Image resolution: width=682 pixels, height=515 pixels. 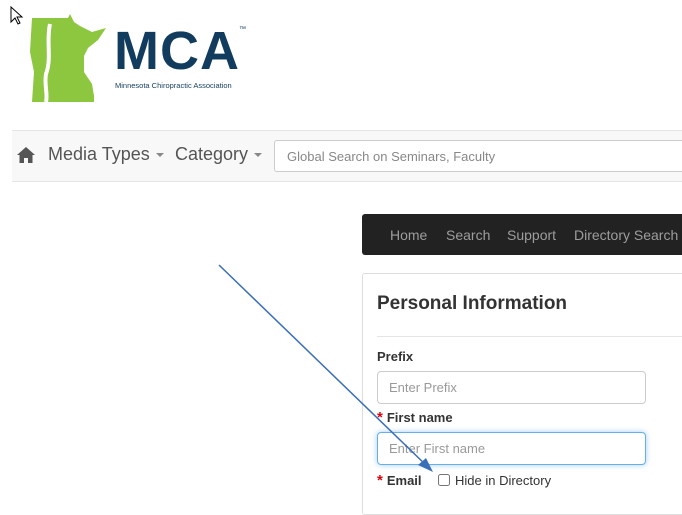 What do you see at coordinates (17, 15) in the screenshot?
I see `mouse-cursor-icon` at bounding box center [17, 15].